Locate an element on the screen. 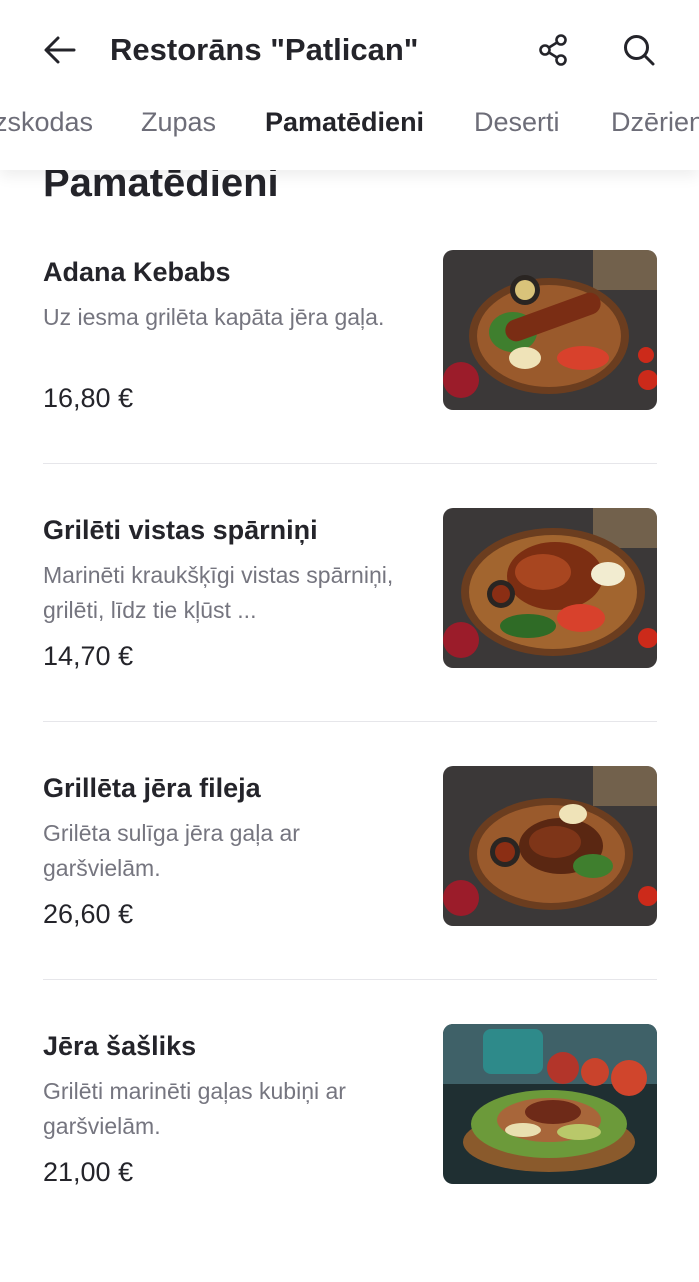 Image resolution: width=699 pixels, height=1282 pixels. tab-zupas: Zupas is located at coordinates (178, 122).